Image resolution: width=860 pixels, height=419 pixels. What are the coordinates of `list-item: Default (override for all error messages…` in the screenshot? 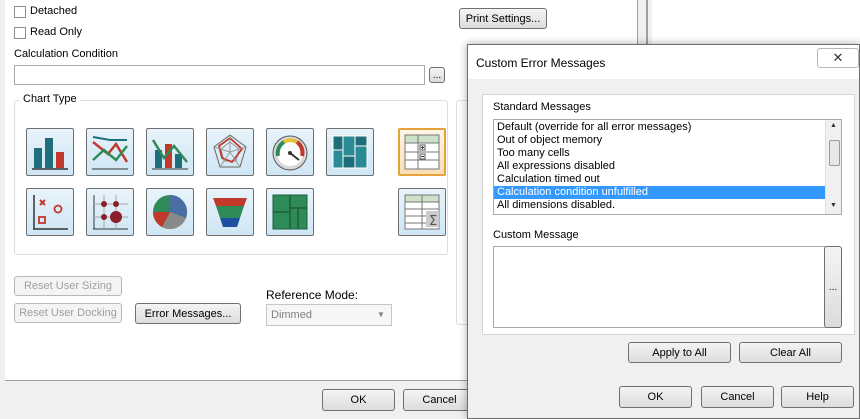 It's located at (660, 127).